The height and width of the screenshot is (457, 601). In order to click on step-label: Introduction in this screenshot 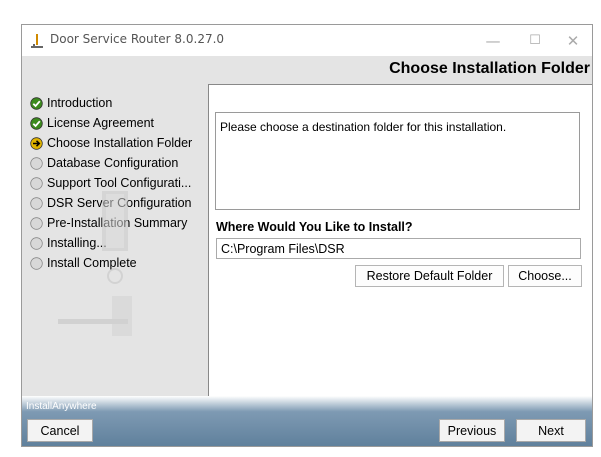, I will do `click(80, 103)`.